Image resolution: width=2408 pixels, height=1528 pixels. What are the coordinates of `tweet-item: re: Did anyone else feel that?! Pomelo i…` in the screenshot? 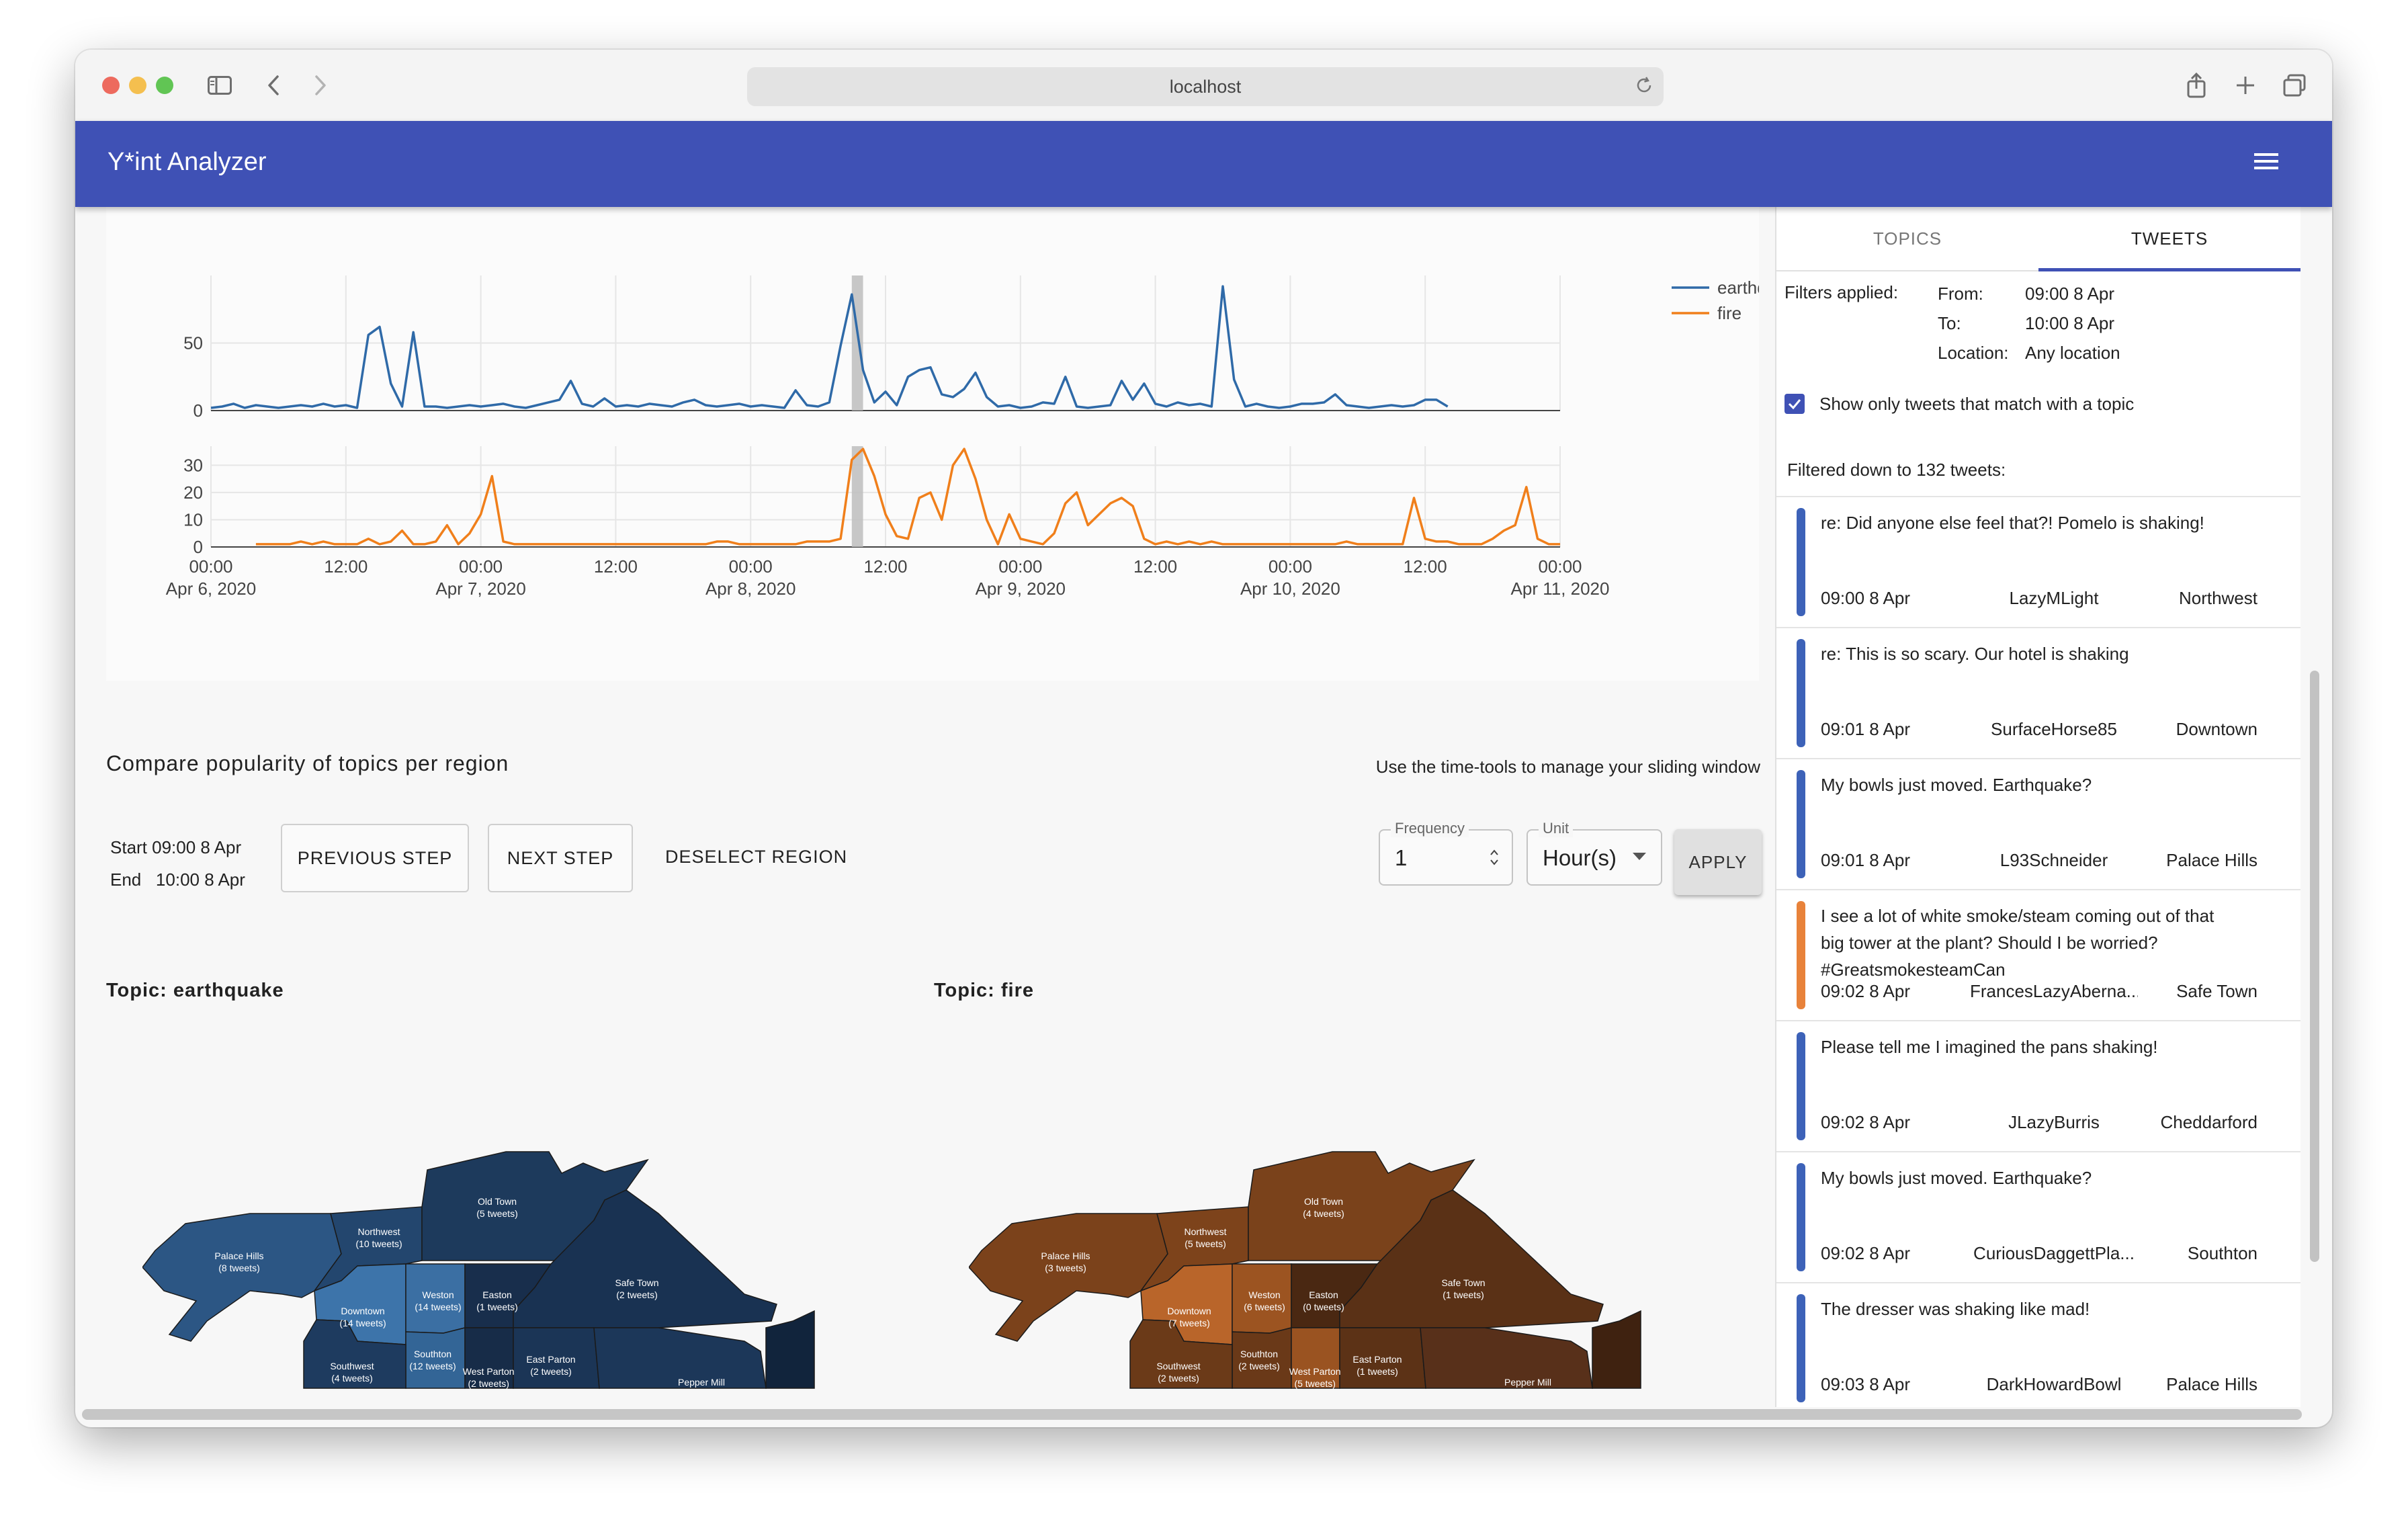 It's located at (2038, 562).